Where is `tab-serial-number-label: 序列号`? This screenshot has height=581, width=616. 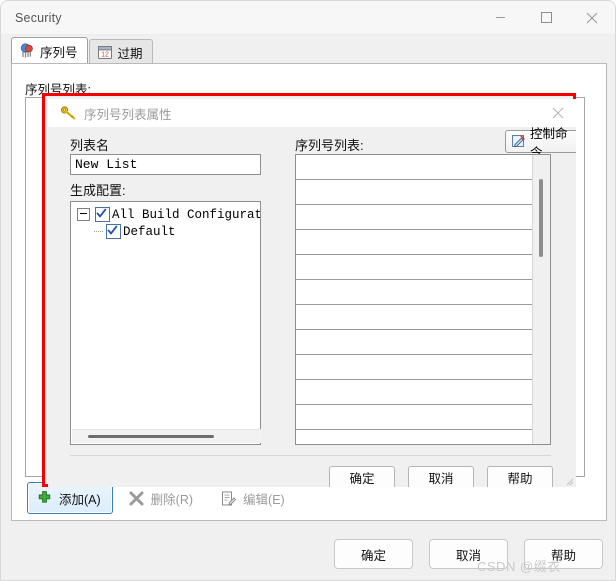
tab-serial-number-label: 序列号 is located at coordinates (59, 52).